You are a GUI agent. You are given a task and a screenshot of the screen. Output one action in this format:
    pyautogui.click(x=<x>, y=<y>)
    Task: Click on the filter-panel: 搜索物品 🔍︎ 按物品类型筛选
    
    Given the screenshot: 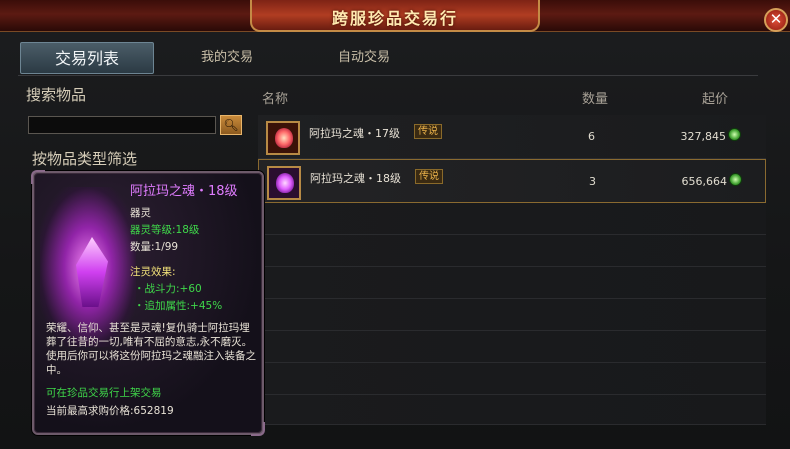 What is the action you would take?
    pyautogui.click(x=137, y=125)
    